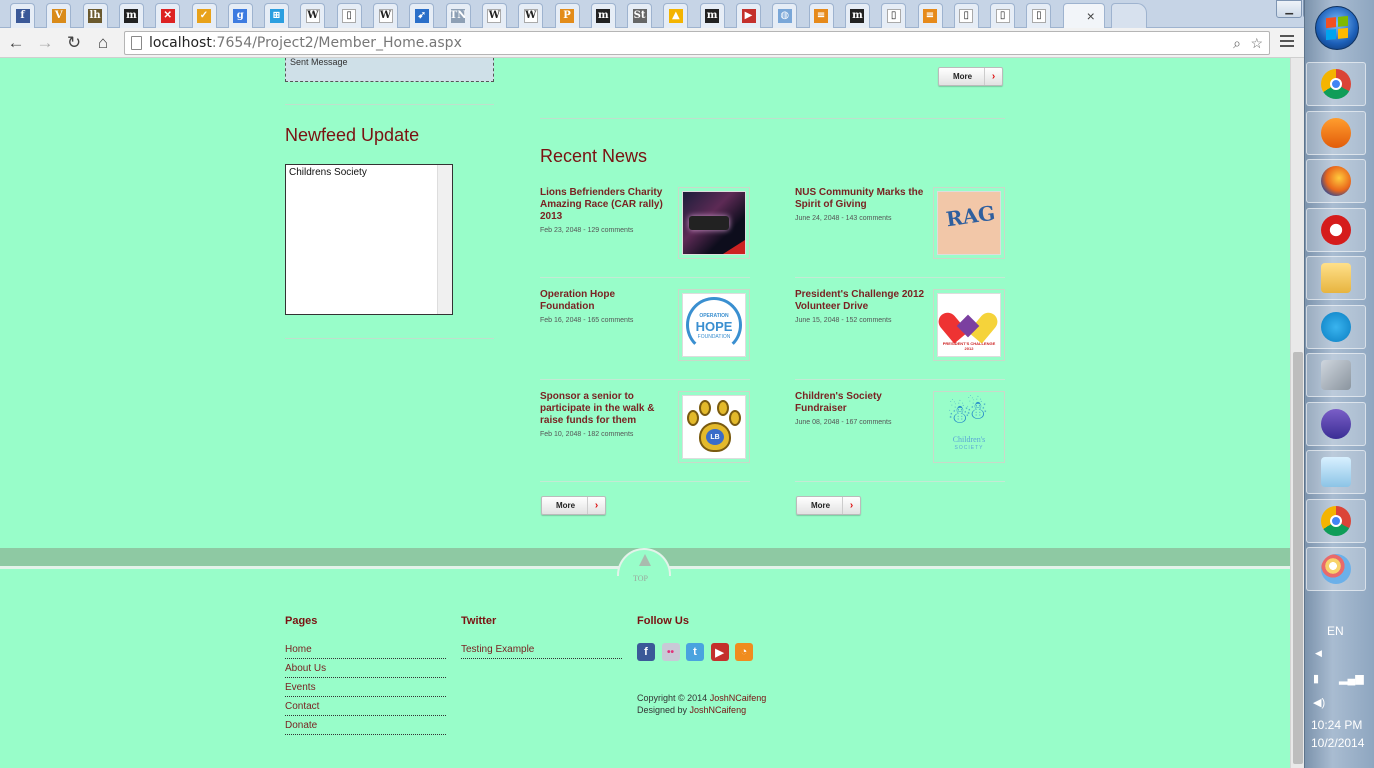 Image resolution: width=1374 pixels, height=768 pixels. Describe the element at coordinates (969, 223) in the screenshot. I see `news-thumbnail: RAG` at that location.